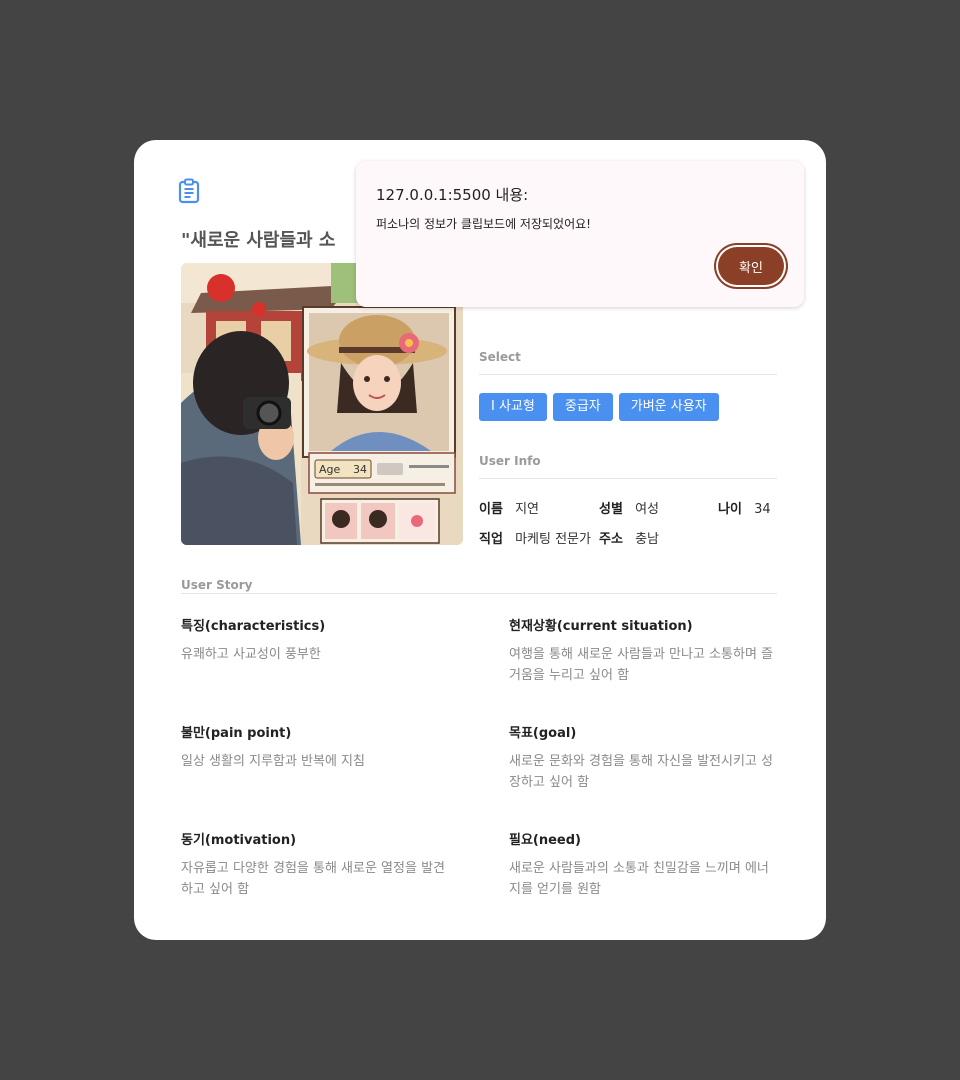  What do you see at coordinates (647, 539) in the screenshot?
I see `address-value: 충남` at bounding box center [647, 539].